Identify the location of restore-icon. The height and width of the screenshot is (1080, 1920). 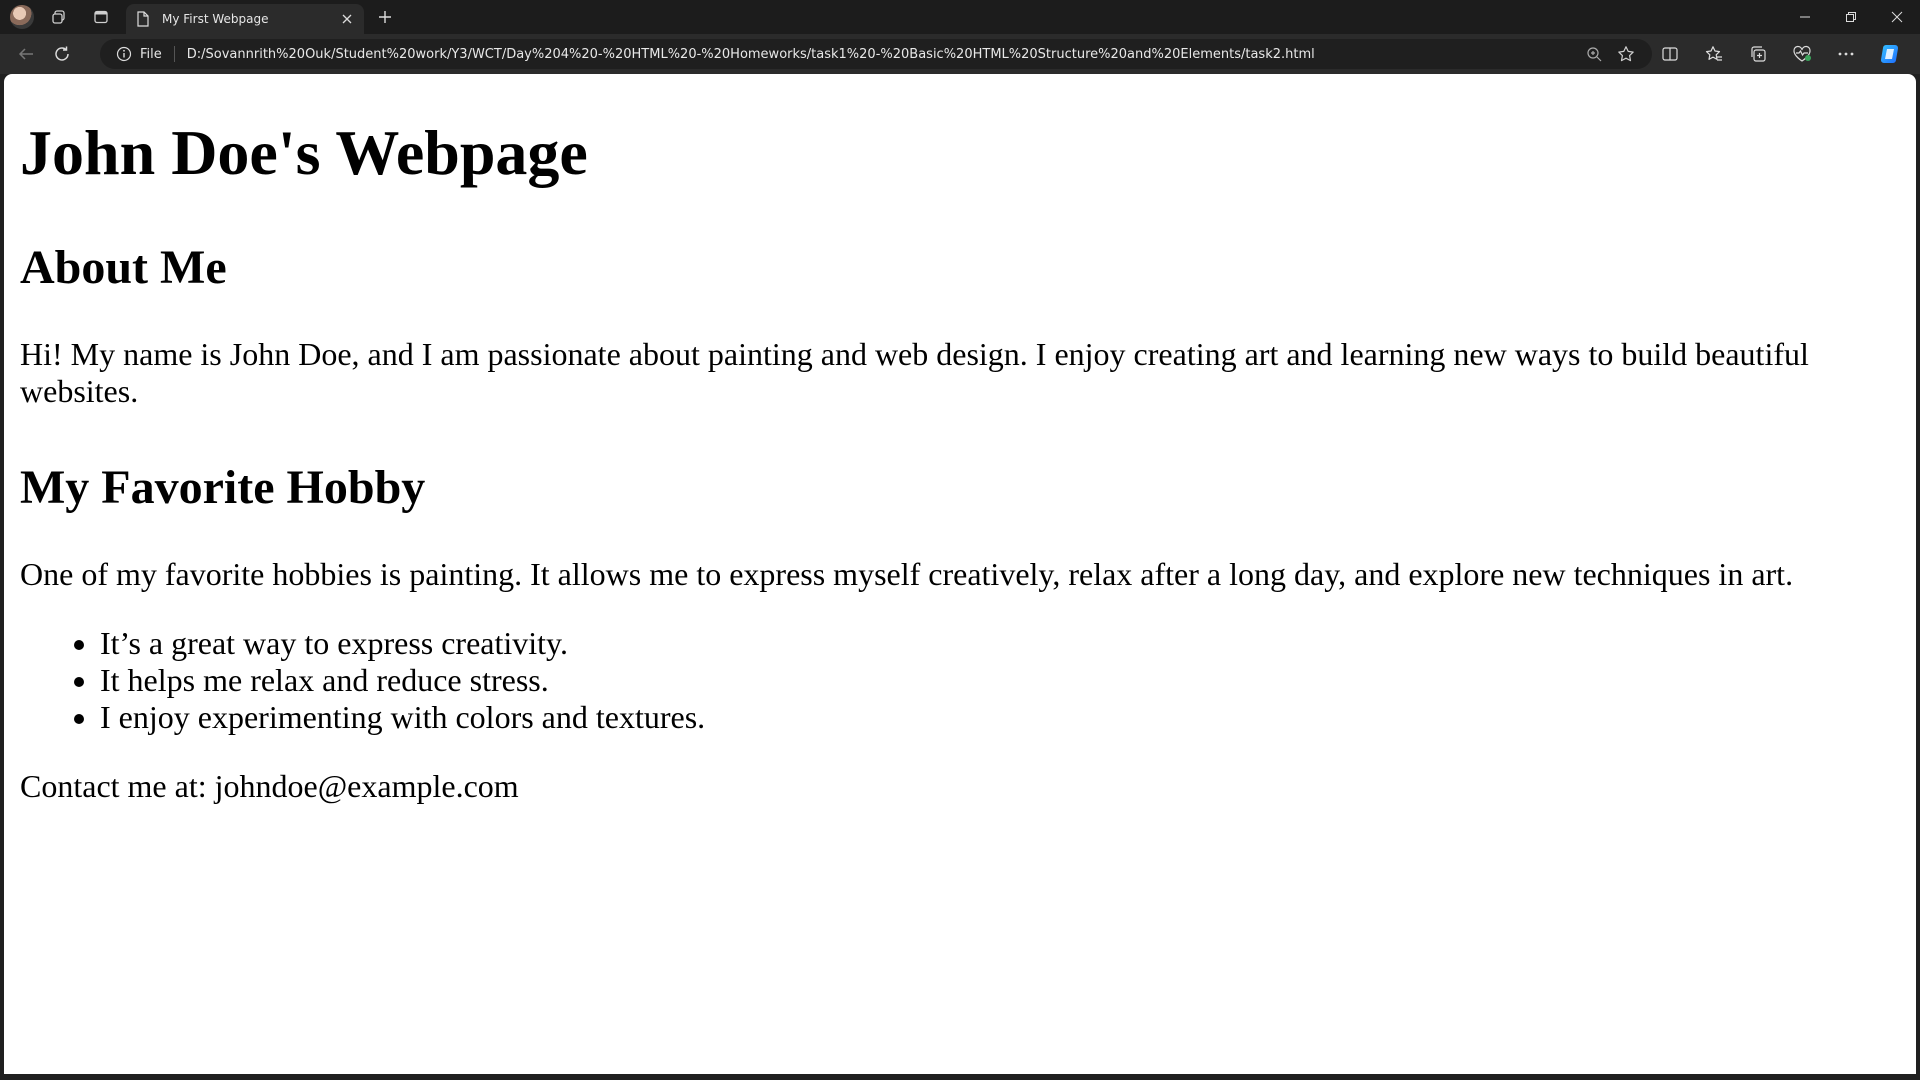
(1851, 17).